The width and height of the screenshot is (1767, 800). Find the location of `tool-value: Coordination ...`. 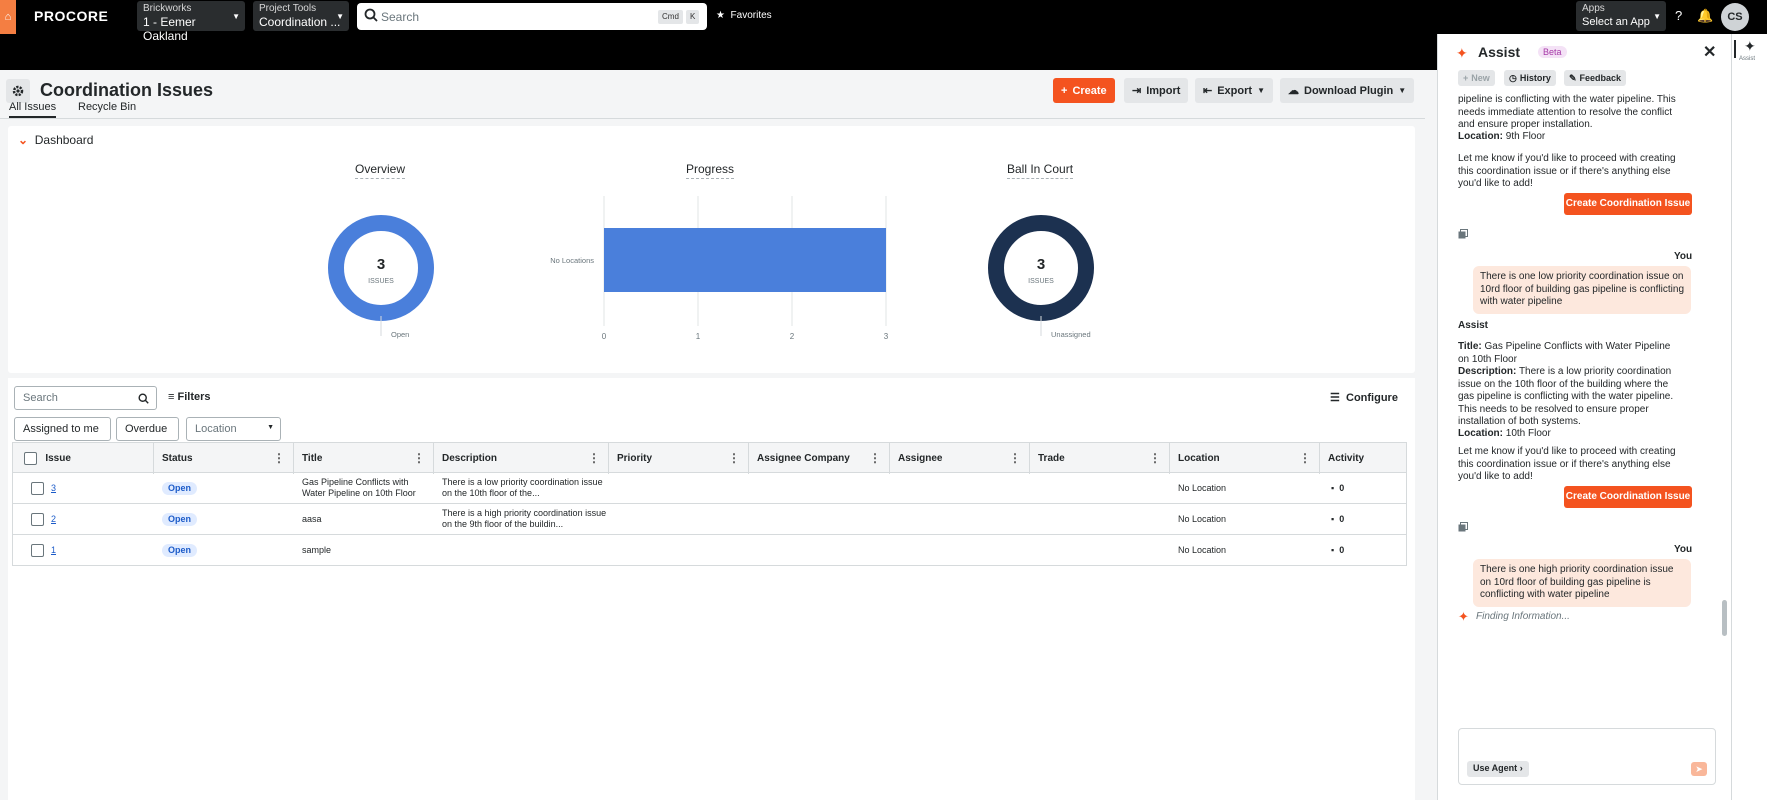

tool-value: Coordination ... is located at coordinates (300, 22).